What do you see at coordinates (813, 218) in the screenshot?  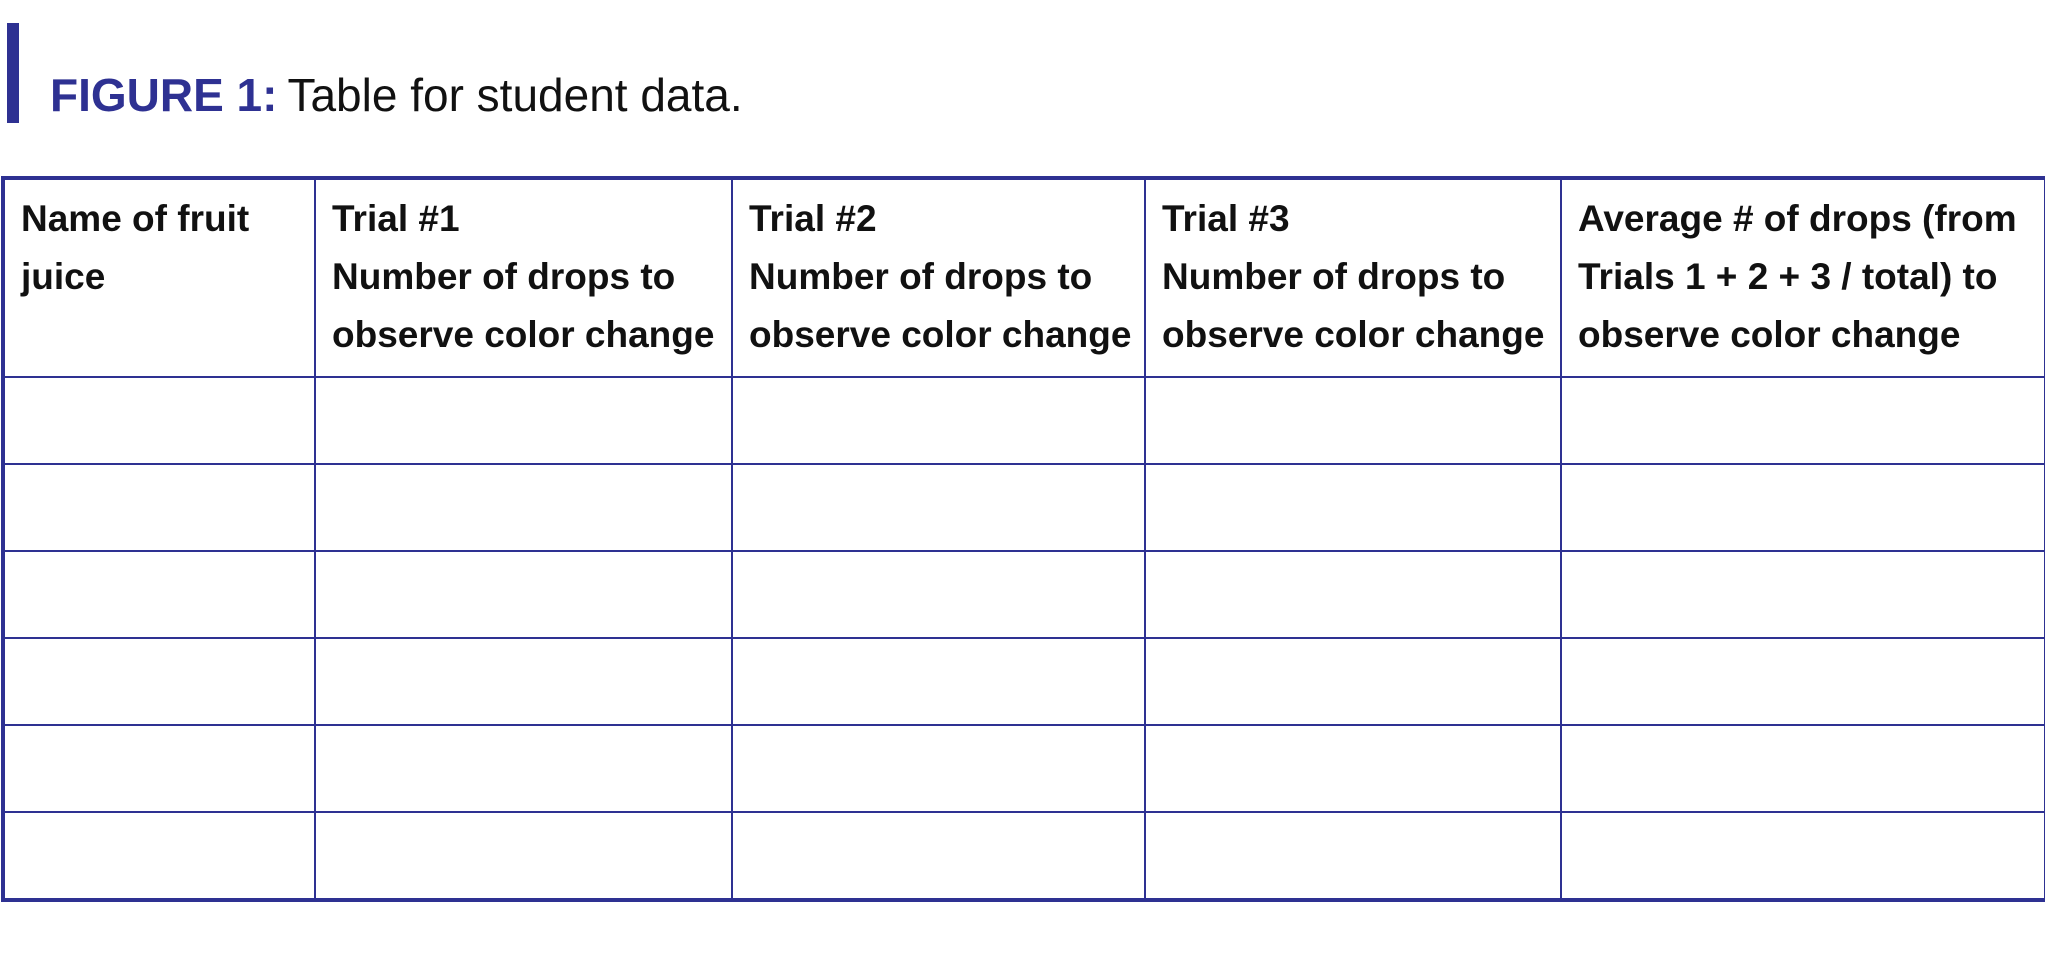 I see `column-header-line: Trial #2` at bounding box center [813, 218].